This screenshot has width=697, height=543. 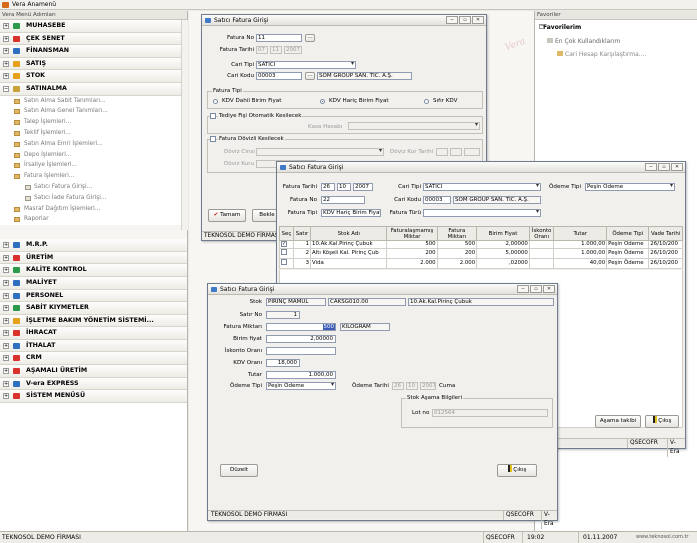 What do you see at coordinates (213, 139) in the screenshot?
I see `doviz-checkbox` at bounding box center [213, 139].